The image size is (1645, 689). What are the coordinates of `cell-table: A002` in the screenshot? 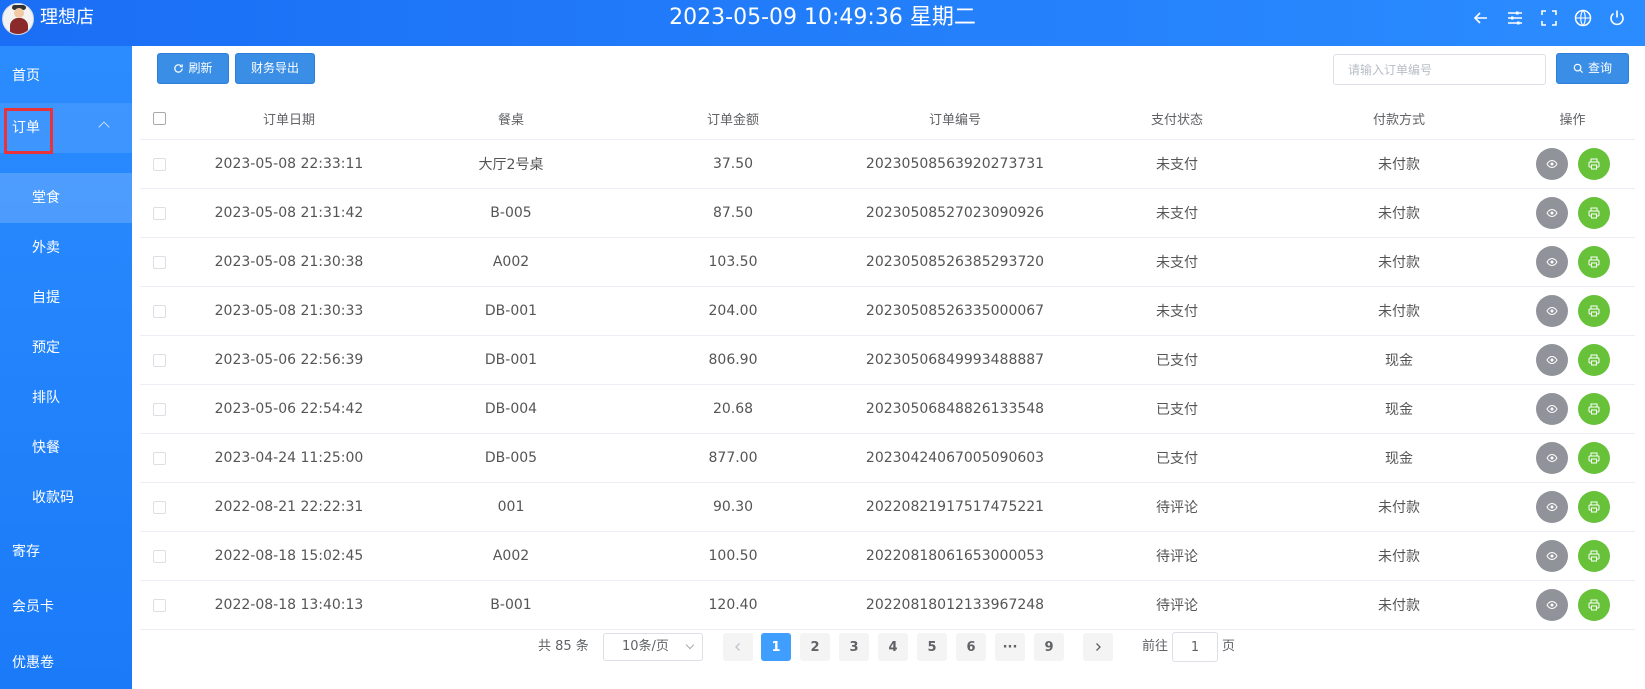 It's located at (511, 556).